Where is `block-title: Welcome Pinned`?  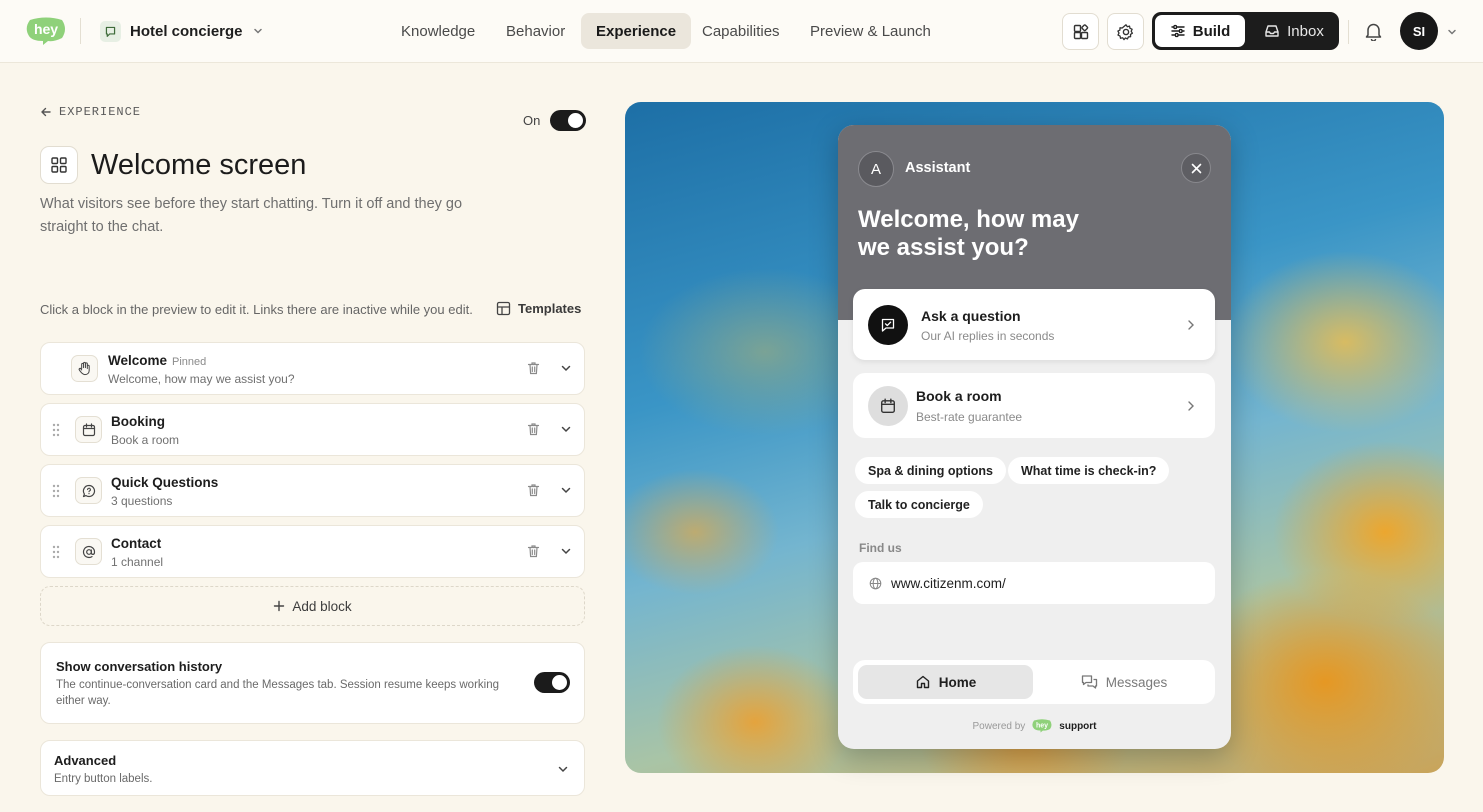
block-title: Welcome Pinned is located at coordinates (157, 360).